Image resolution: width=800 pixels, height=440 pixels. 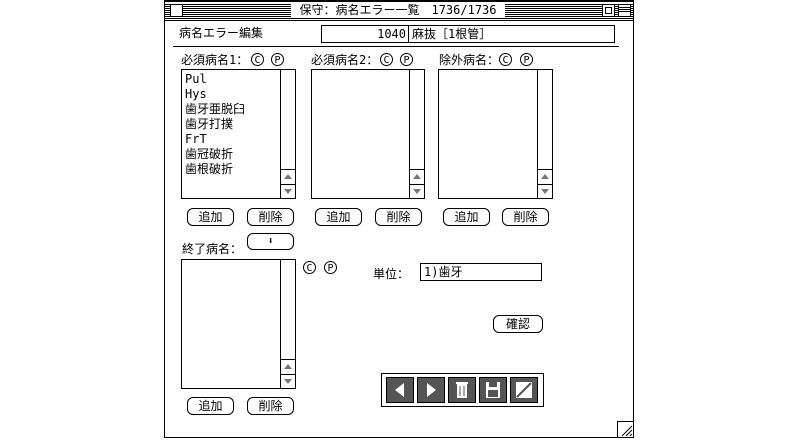 I want to click on list-item: 歯冠破折, so click(x=230, y=154).